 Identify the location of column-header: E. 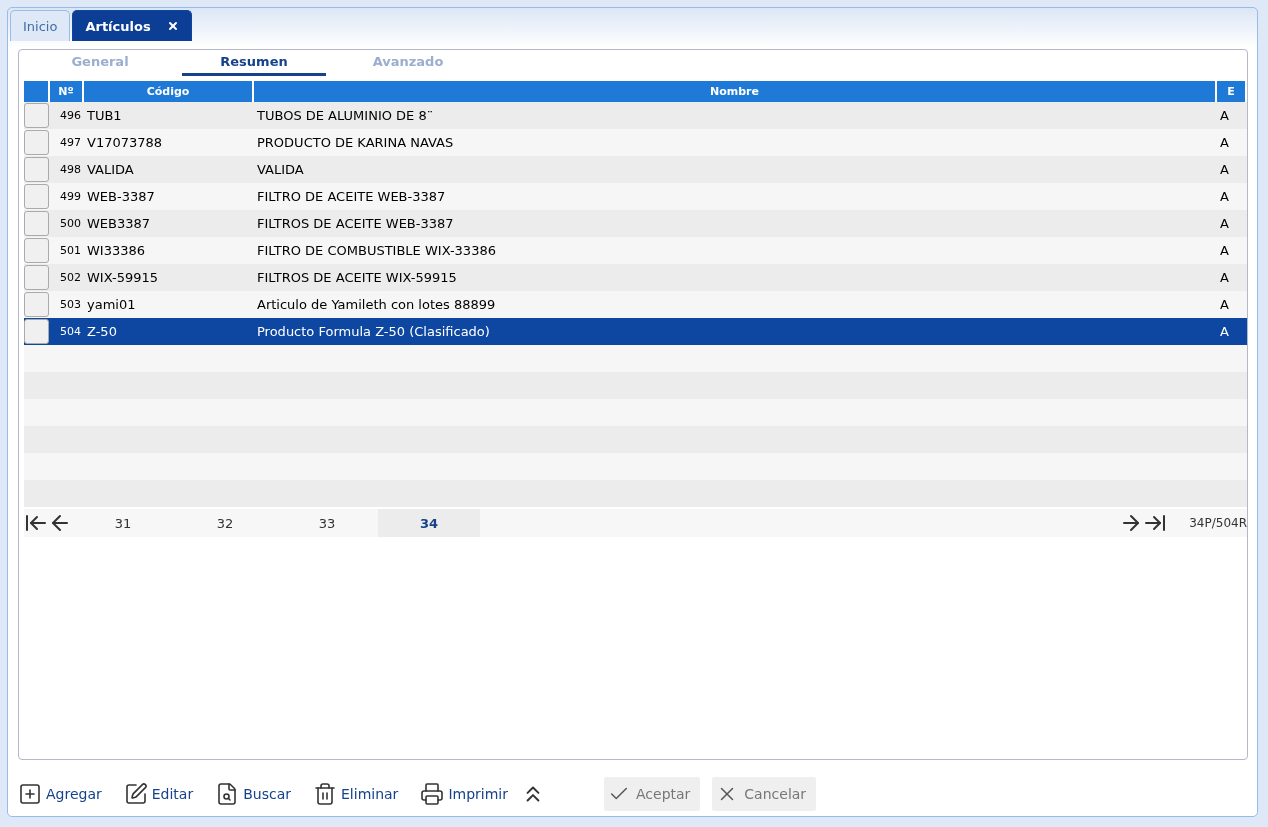
(1232, 91).